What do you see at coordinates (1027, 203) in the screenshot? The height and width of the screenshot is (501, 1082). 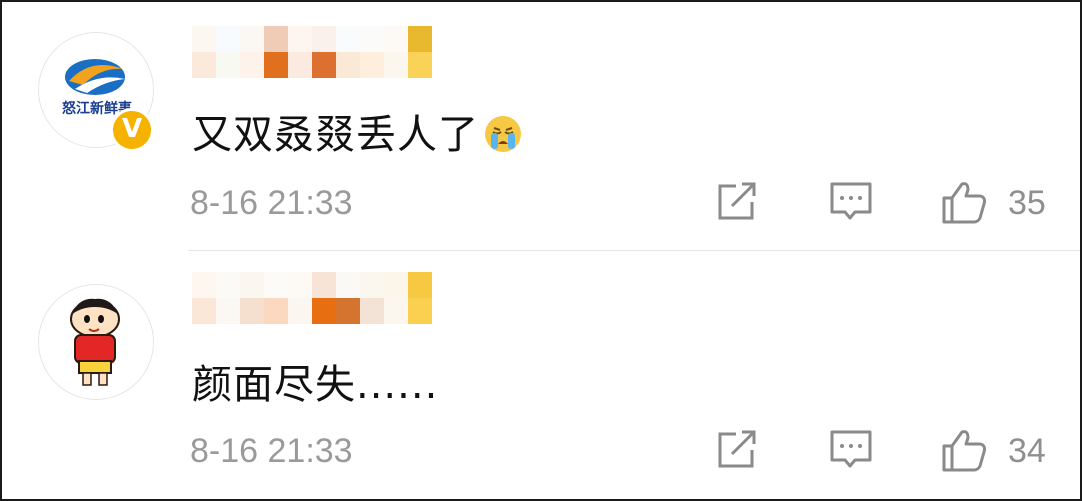 I see `like-count: 35` at bounding box center [1027, 203].